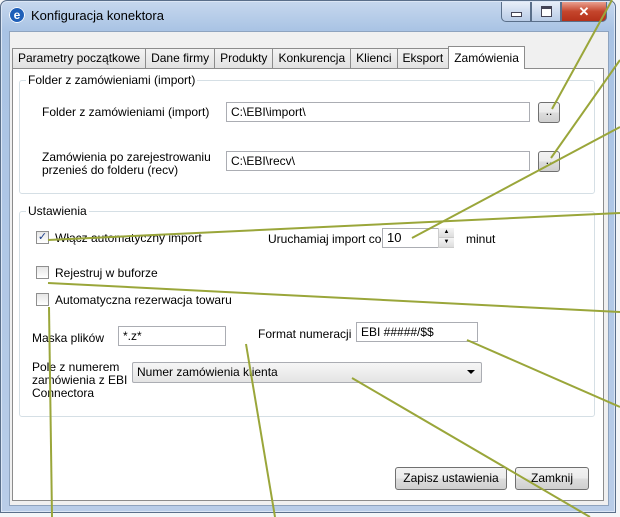 The image size is (620, 517). I want to click on tab-produkty: Produkty, so click(244, 58).